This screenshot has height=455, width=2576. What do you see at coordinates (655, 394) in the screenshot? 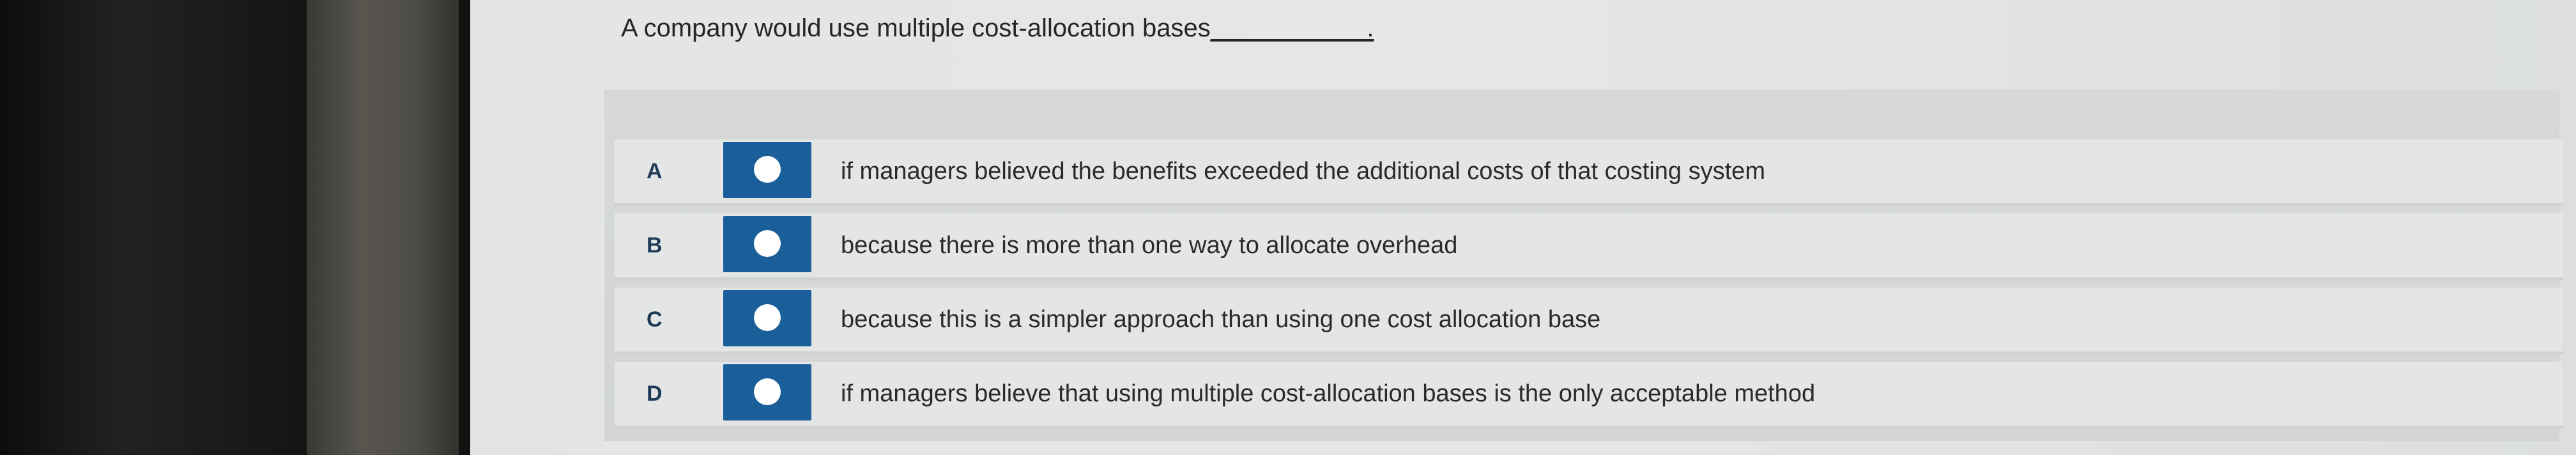
I see `option-letter: D` at bounding box center [655, 394].